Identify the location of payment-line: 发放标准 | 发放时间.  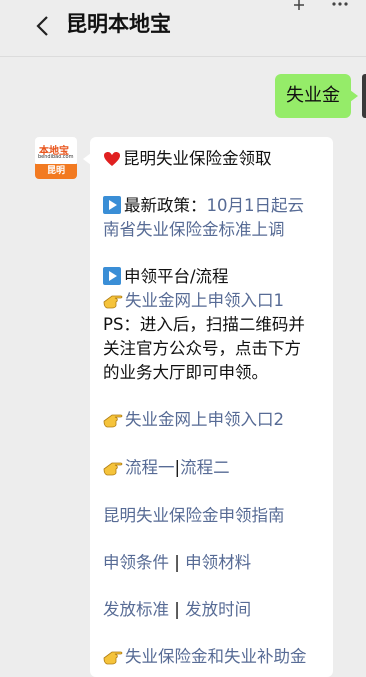
(177, 610).